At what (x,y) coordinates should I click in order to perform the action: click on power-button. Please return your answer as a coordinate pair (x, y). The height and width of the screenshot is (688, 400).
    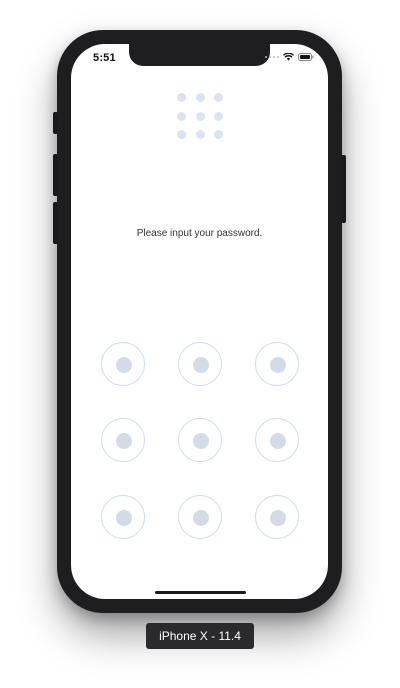
    Looking at the image, I should click on (343, 189).